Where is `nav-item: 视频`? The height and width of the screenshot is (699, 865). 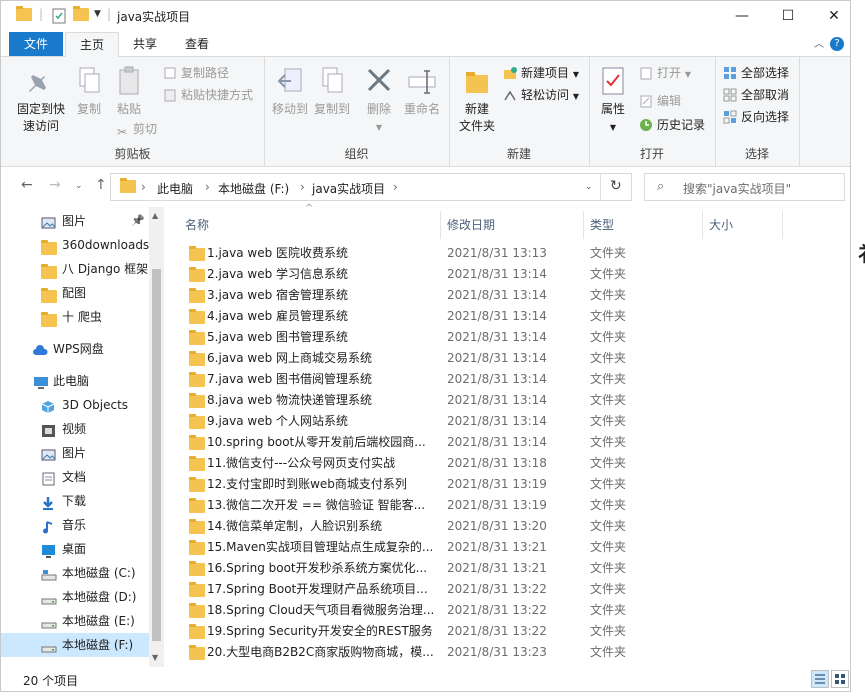
nav-item: 视频 is located at coordinates (75, 429).